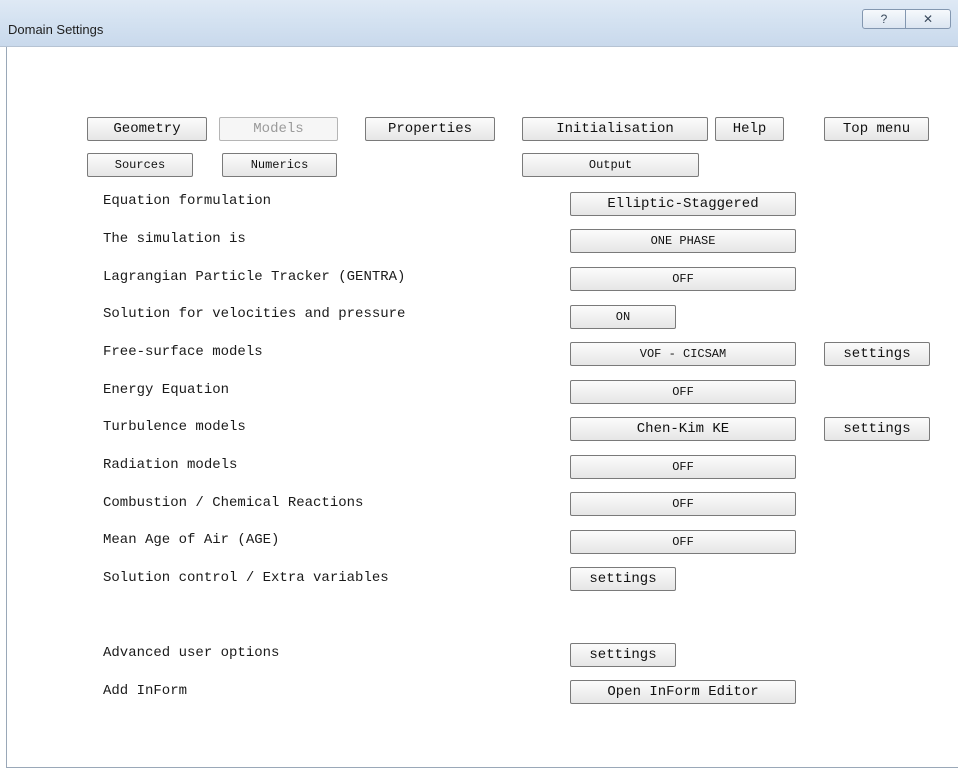  What do you see at coordinates (683, 279) in the screenshot?
I see `gentra-button: OFF` at bounding box center [683, 279].